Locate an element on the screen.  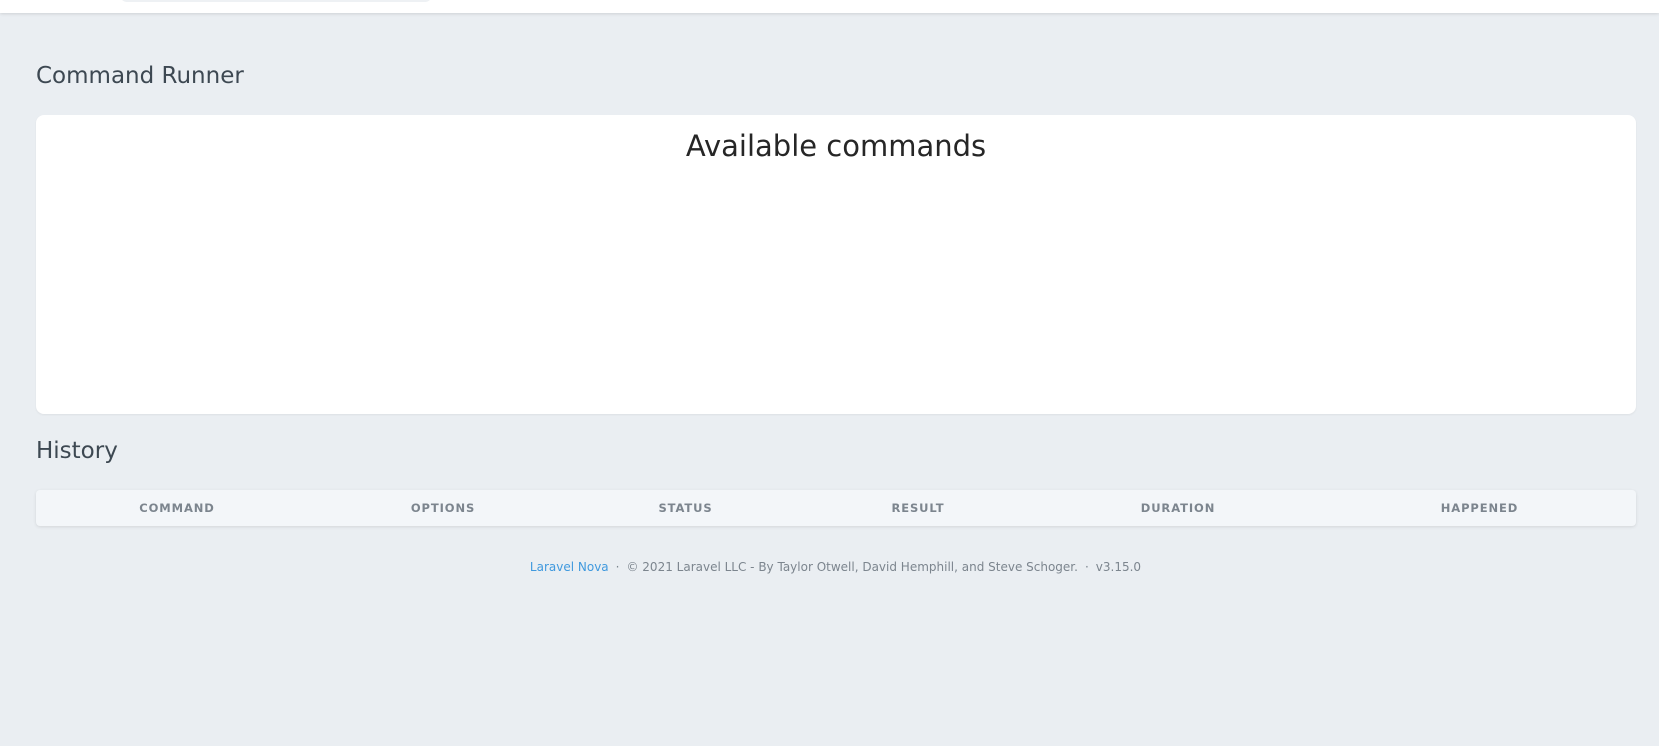
column-header-duration: DURATION is located at coordinates (1178, 508).